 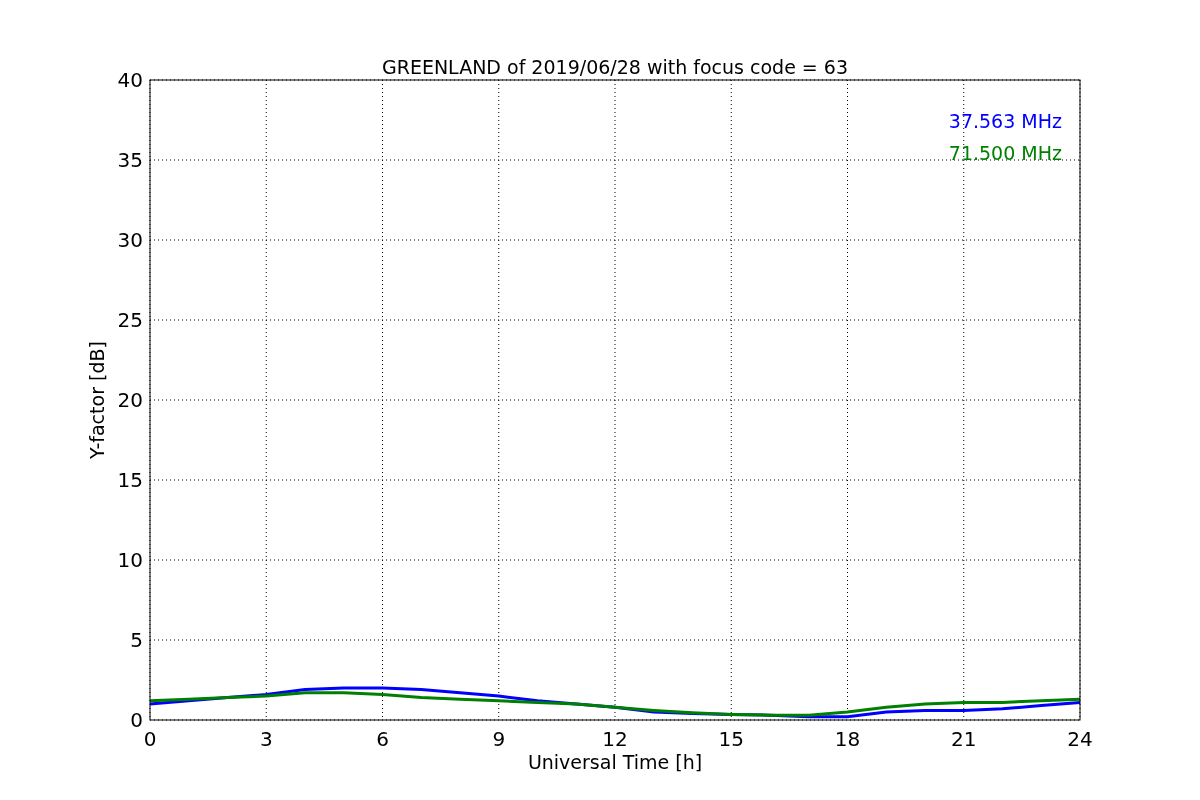 What do you see at coordinates (1005, 153) in the screenshot?
I see `legend-label: 71.500 MHz` at bounding box center [1005, 153].